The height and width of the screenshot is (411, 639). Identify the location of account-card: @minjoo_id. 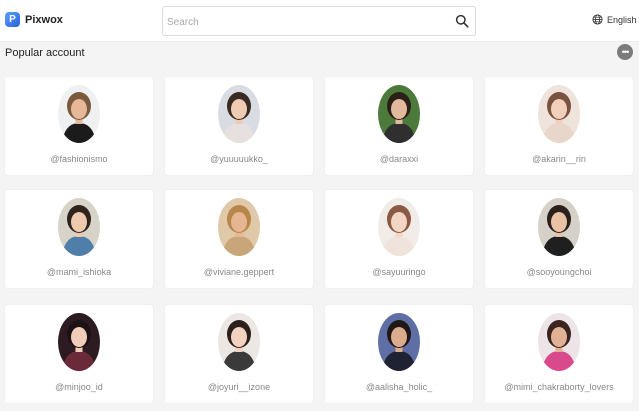
(79, 354).